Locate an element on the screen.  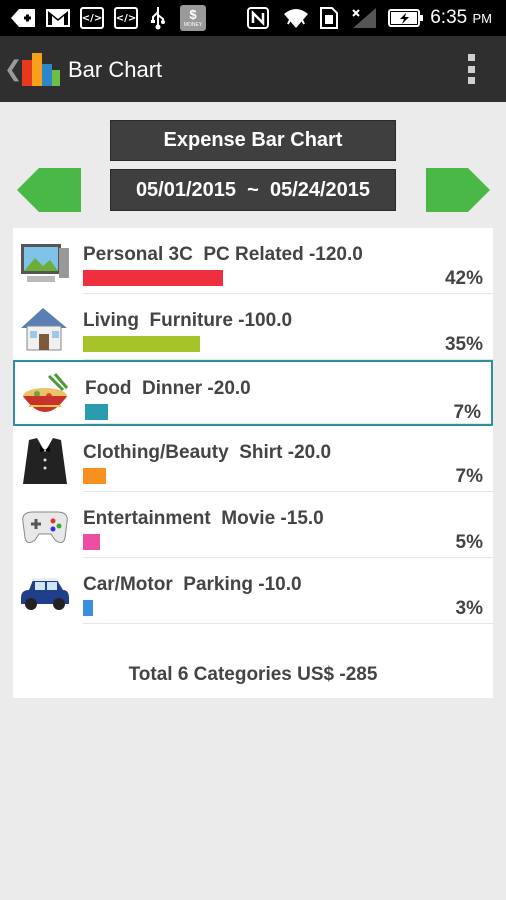
gamepad-icon is located at coordinates (45, 527).